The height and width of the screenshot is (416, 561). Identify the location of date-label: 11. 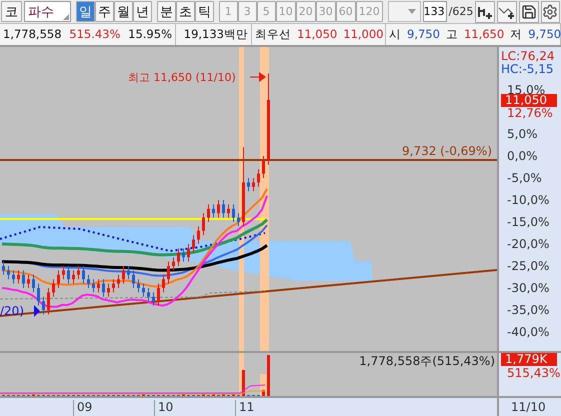
(244, 408).